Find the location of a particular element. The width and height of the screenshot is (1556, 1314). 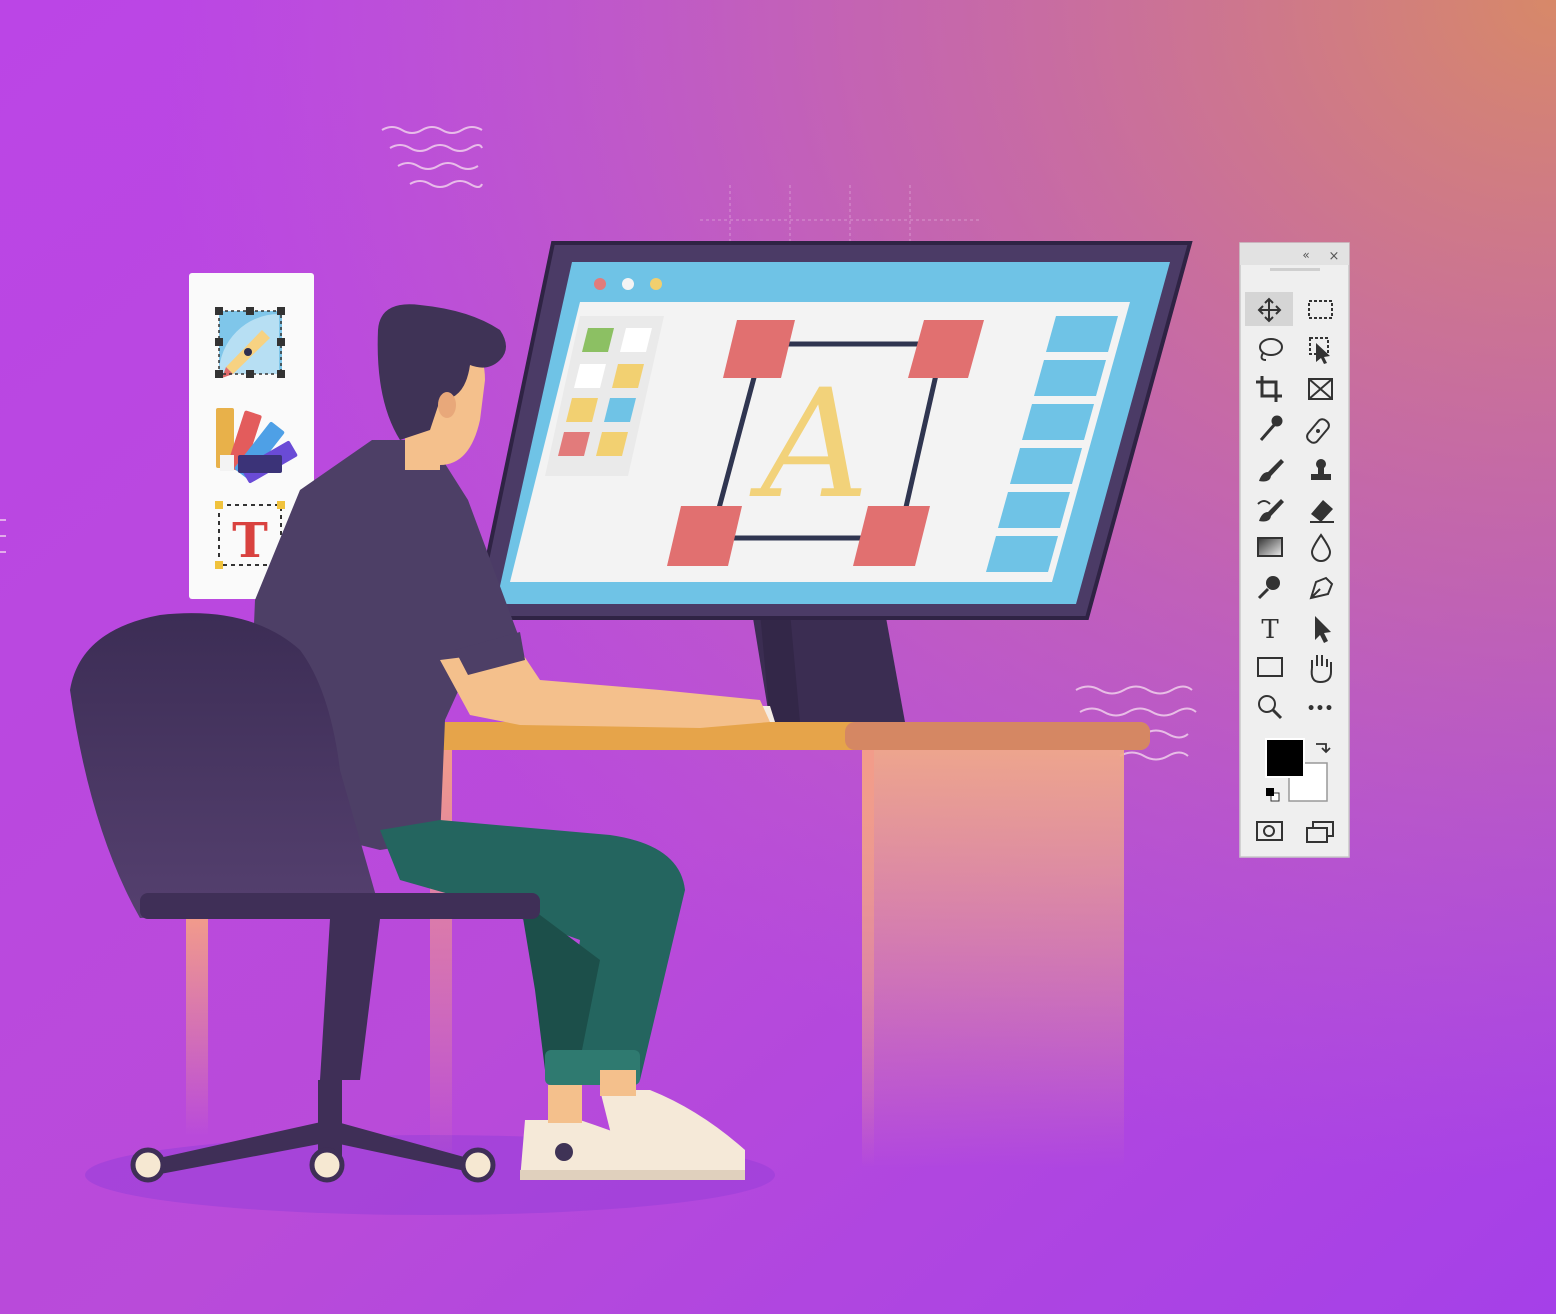

type-tool-icon: T is located at coordinates (1270, 630).